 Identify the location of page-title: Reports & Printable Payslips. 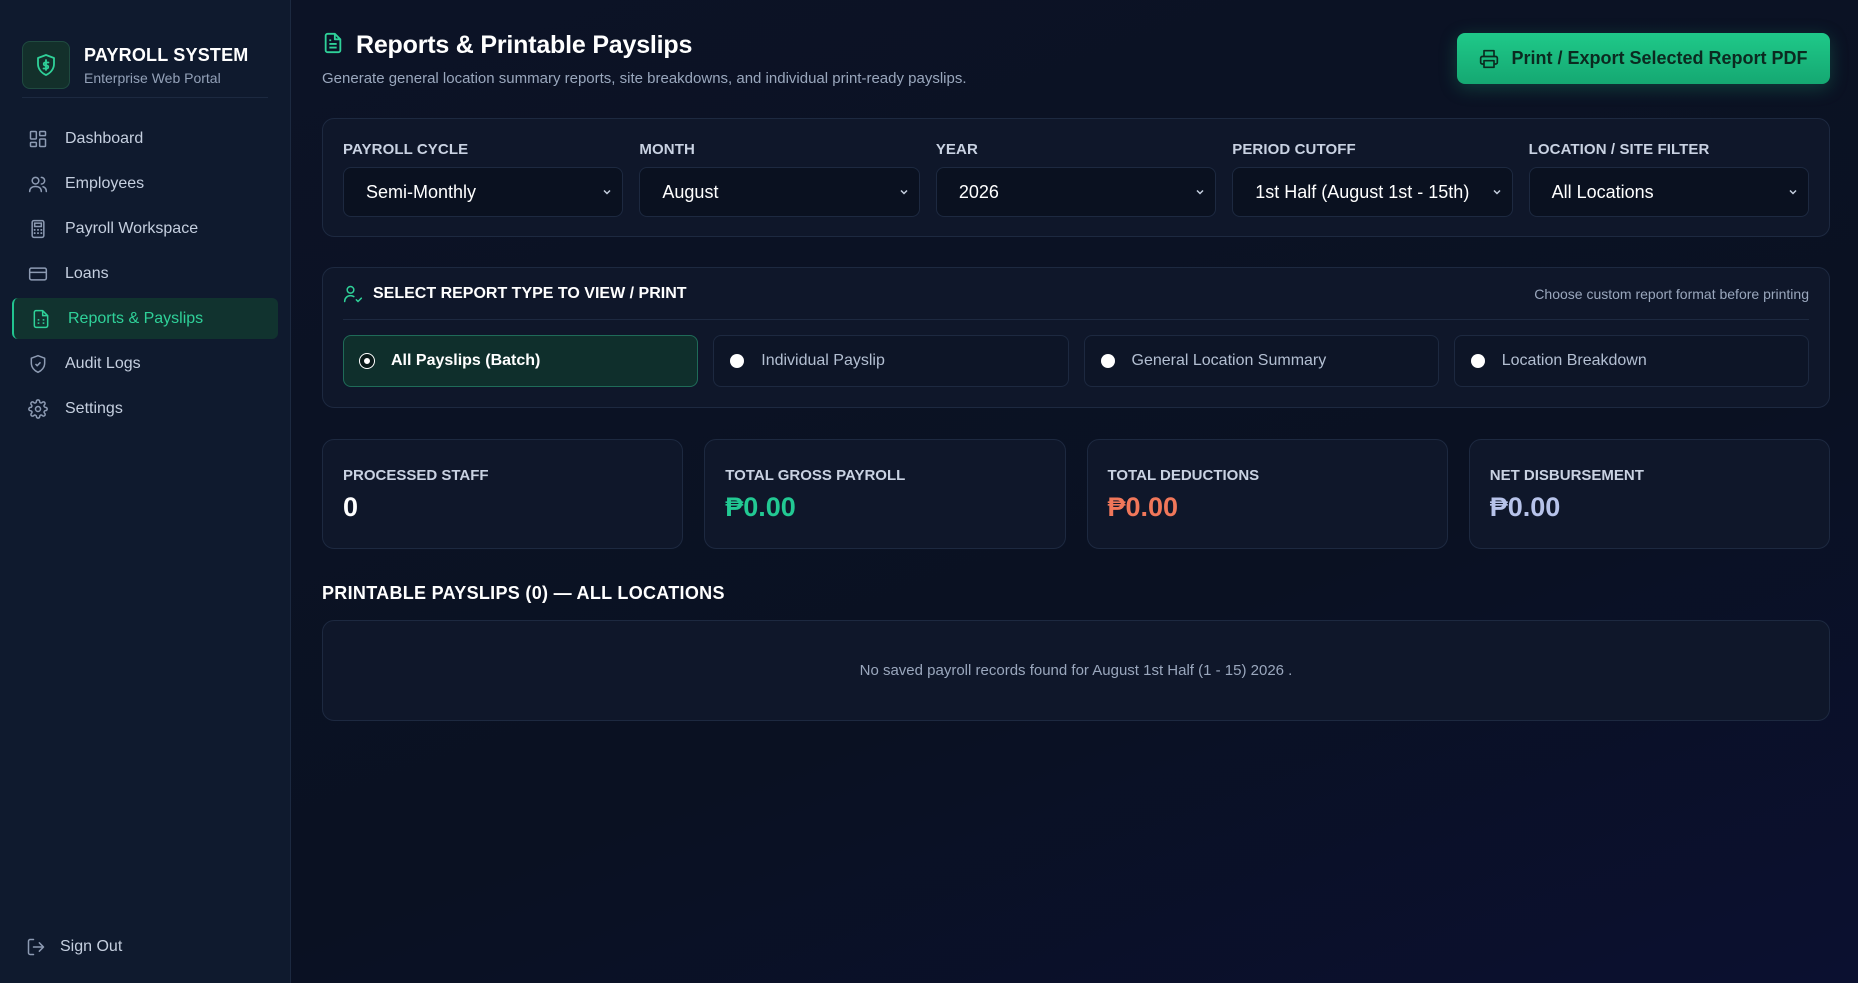
(524, 45).